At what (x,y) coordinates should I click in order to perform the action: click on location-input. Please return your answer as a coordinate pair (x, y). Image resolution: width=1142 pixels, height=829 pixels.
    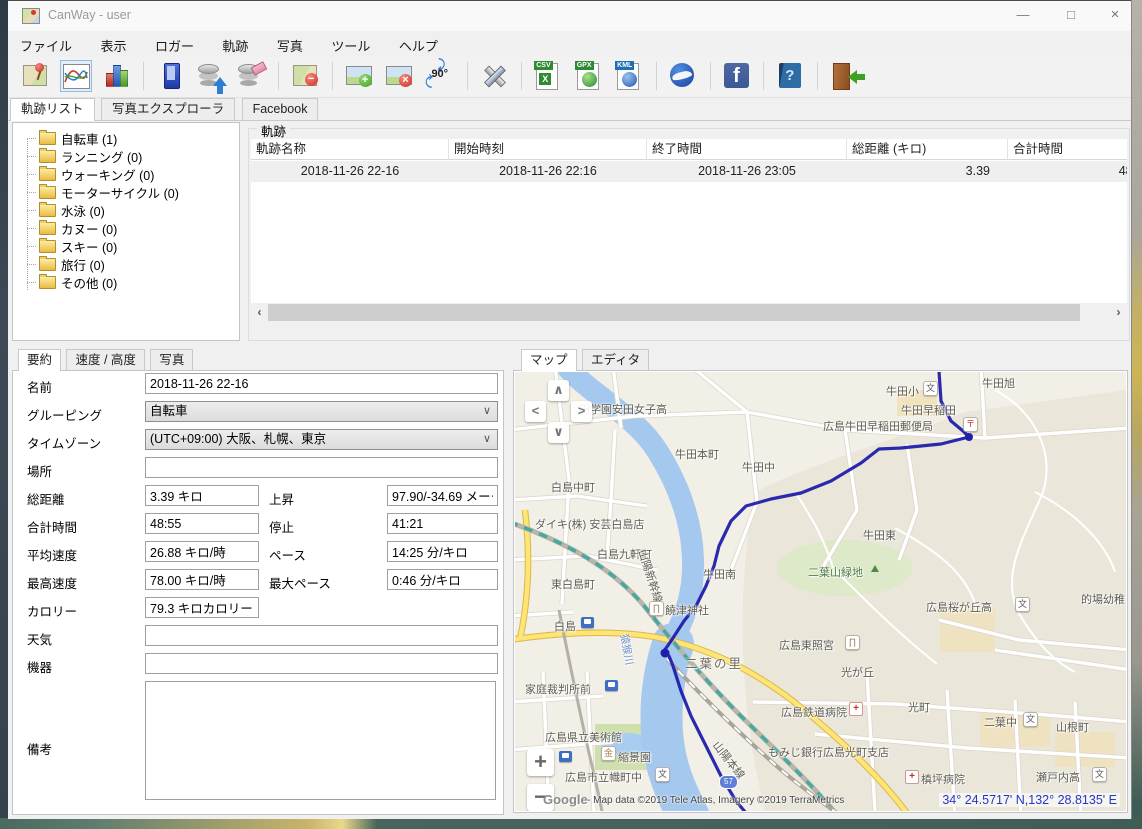
    Looking at the image, I should click on (321, 467).